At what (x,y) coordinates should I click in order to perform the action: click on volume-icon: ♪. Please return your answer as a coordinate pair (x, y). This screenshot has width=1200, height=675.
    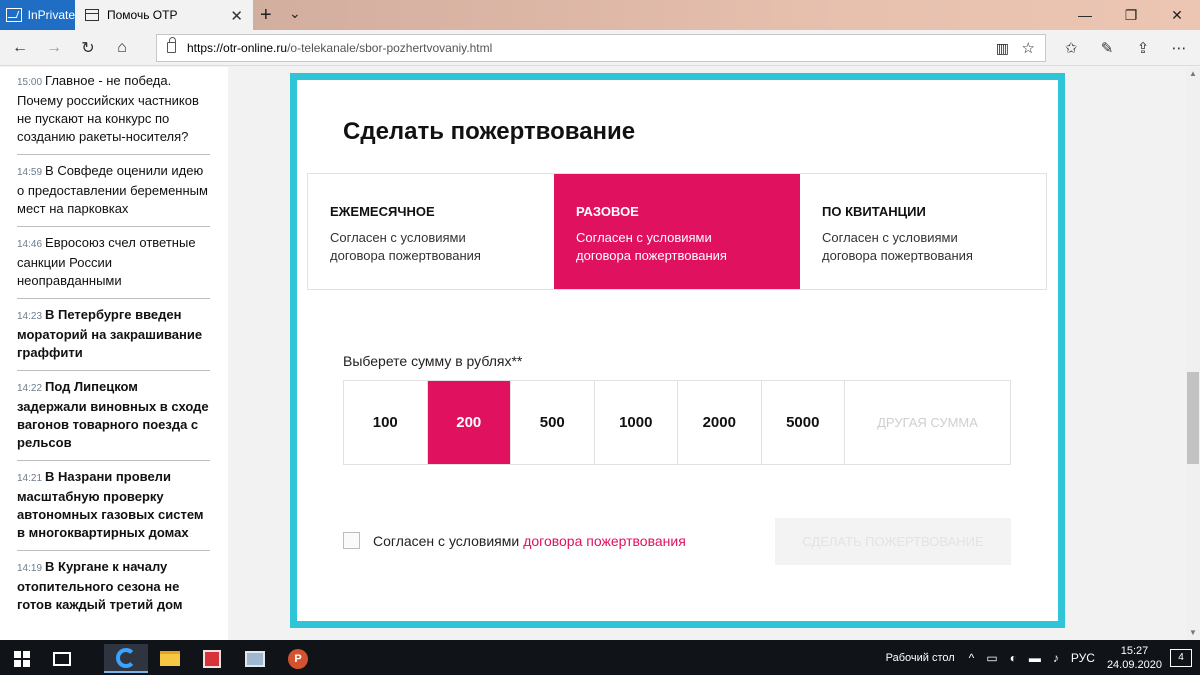
    Looking at the image, I should click on (1056, 658).